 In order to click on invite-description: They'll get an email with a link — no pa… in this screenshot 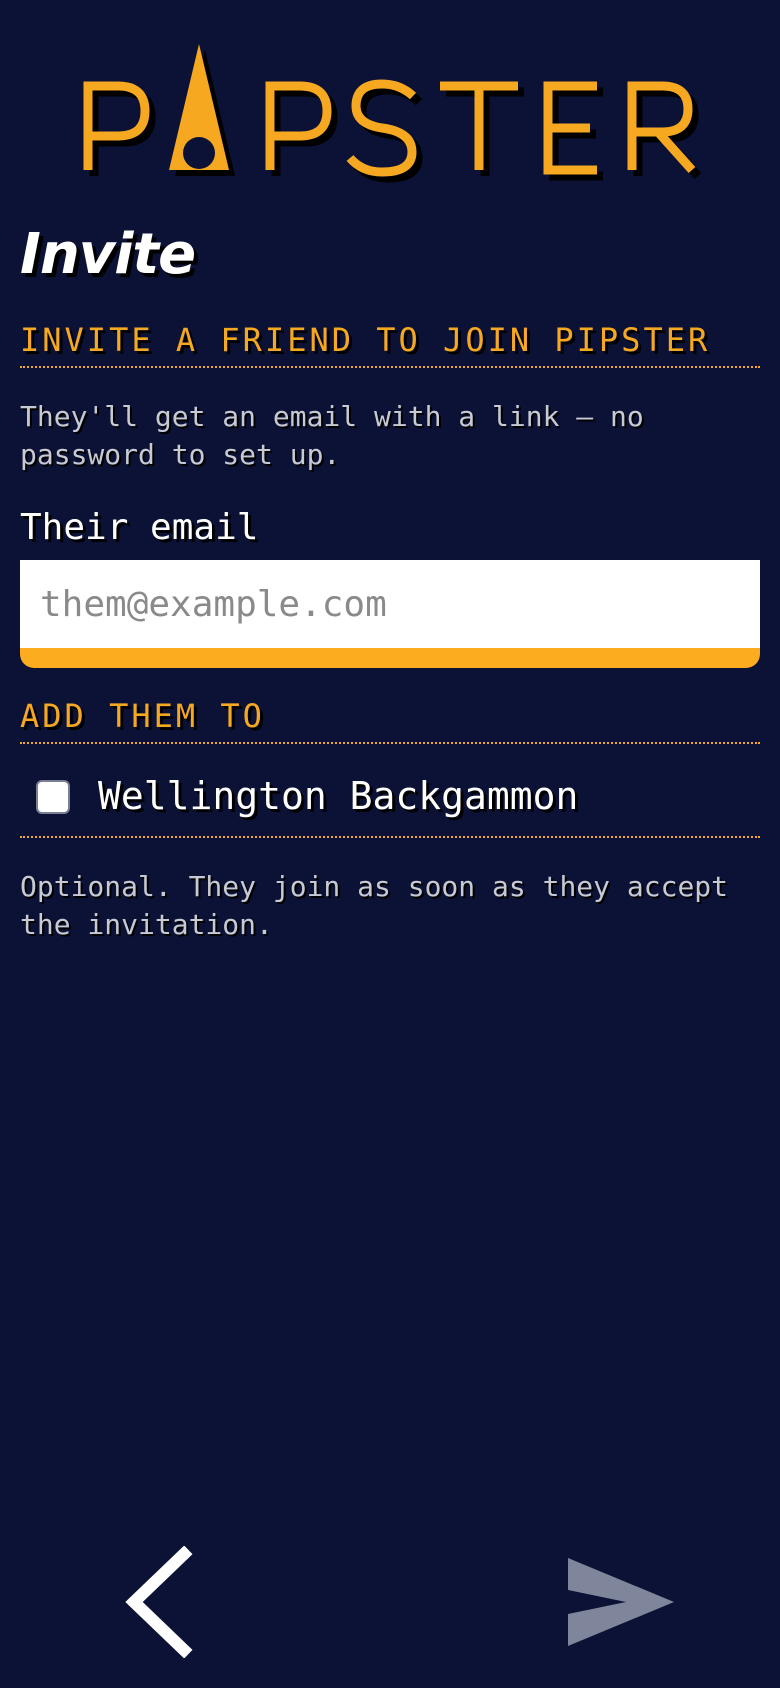, I will do `click(332, 435)`.